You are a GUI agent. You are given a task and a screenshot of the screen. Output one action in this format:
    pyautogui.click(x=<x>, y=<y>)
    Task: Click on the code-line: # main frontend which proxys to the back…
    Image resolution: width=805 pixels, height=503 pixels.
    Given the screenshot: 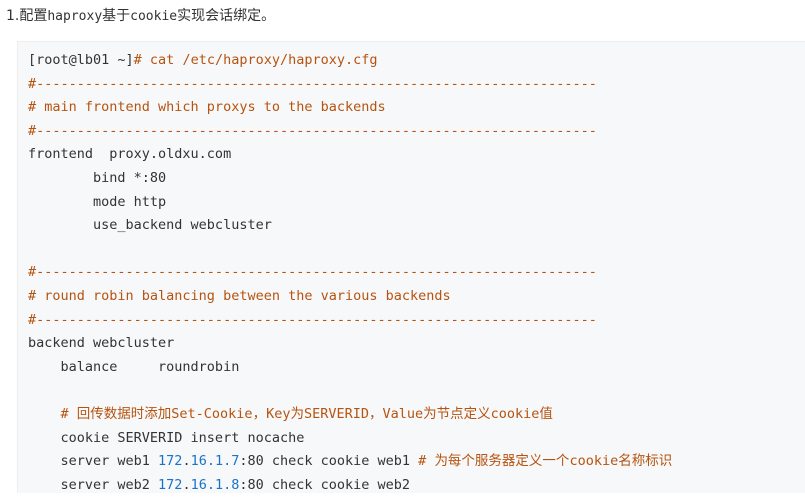 What is the action you would take?
    pyautogui.click(x=350, y=108)
    